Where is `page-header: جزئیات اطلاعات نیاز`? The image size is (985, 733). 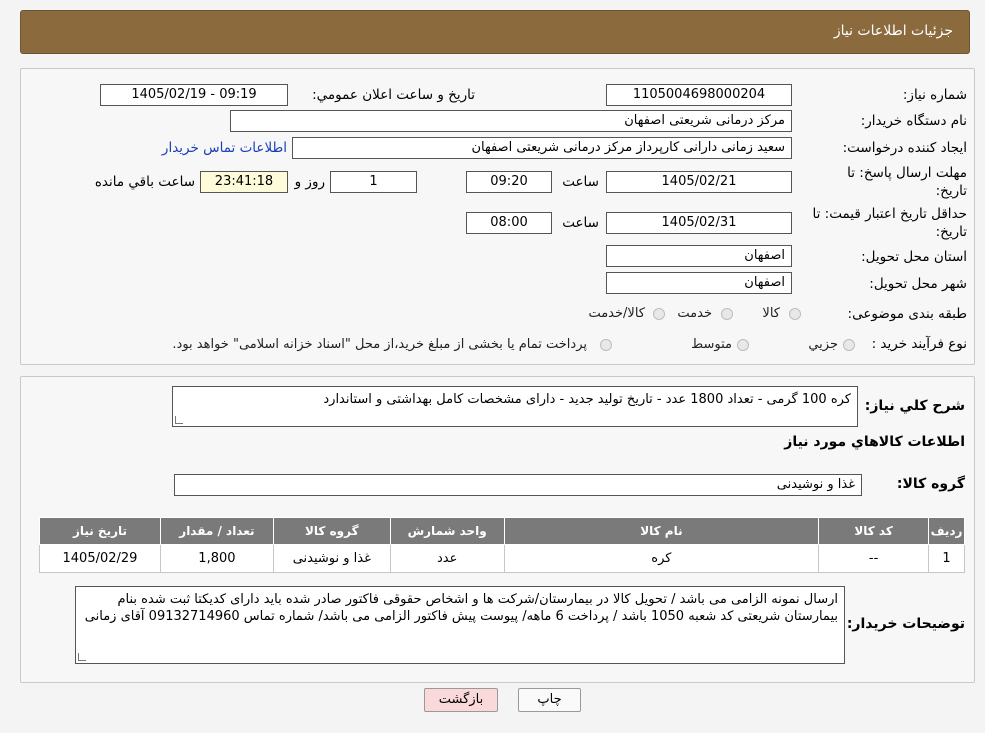
page-header: جزئیات اطلاعات نیاز is located at coordinates (495, 32).